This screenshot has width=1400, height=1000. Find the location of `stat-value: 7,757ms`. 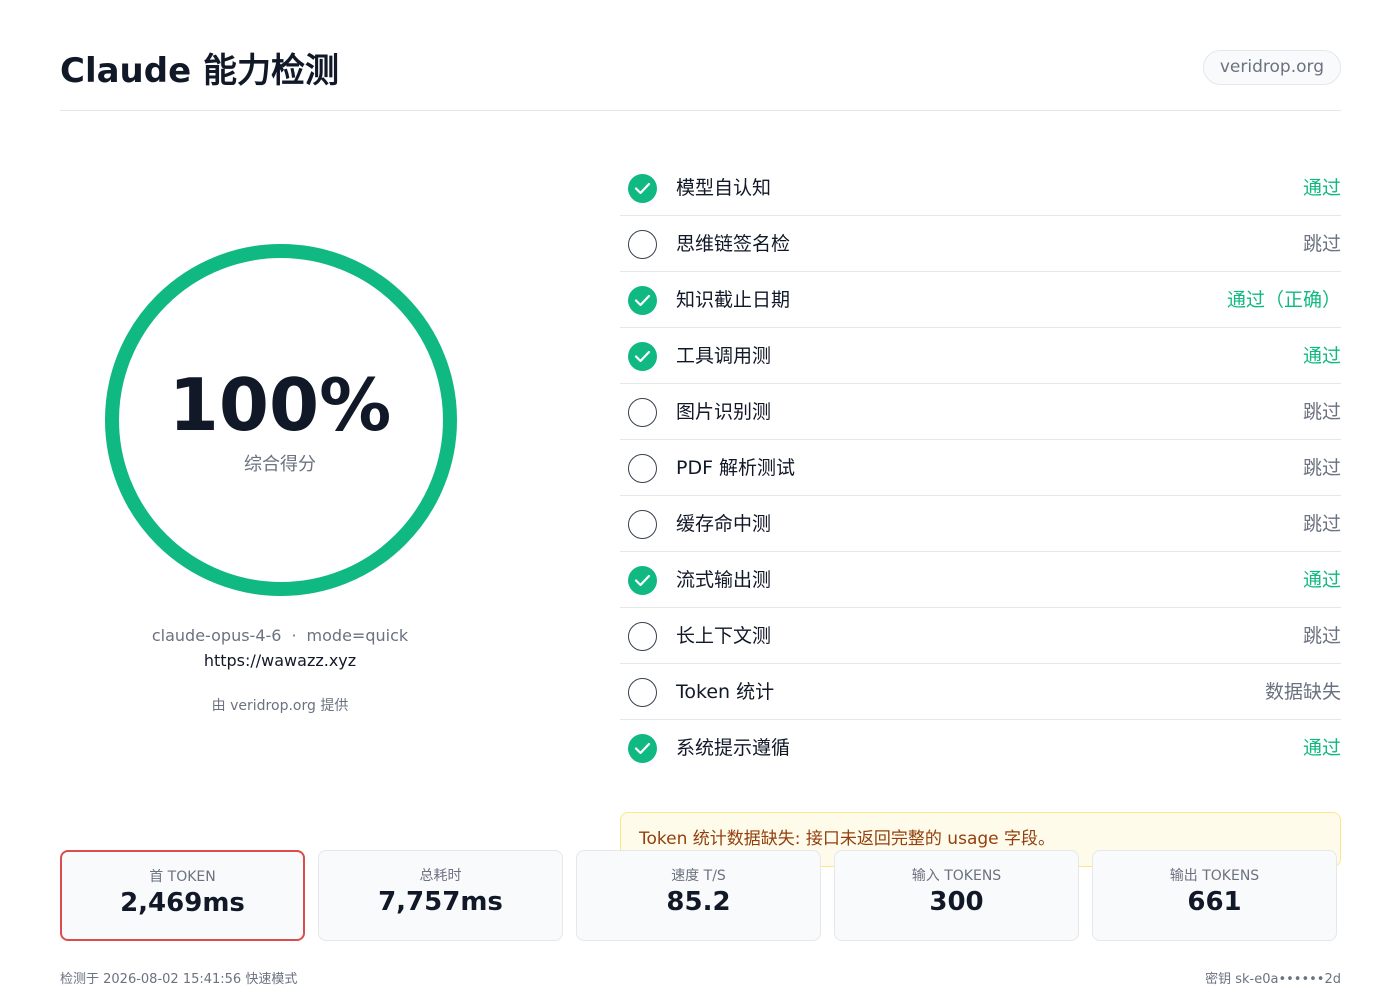

stat-value: 7,757ms is located at coordinates (440, 902).